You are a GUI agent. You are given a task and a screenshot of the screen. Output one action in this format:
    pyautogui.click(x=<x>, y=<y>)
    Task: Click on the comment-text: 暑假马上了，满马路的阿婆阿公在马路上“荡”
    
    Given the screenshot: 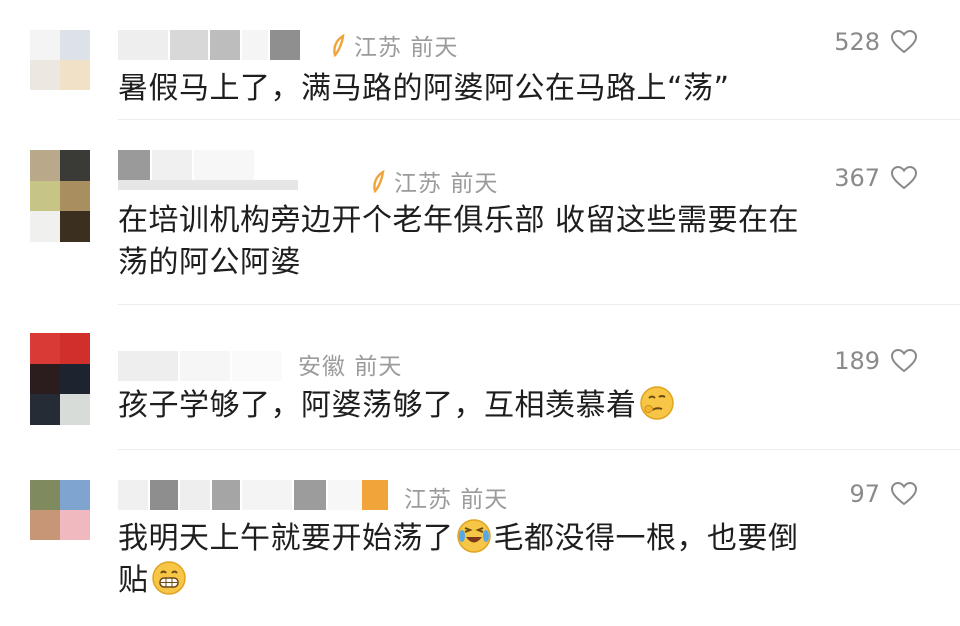 What is the action you would take?
    pyautogui.click(x=424, y=88)
    